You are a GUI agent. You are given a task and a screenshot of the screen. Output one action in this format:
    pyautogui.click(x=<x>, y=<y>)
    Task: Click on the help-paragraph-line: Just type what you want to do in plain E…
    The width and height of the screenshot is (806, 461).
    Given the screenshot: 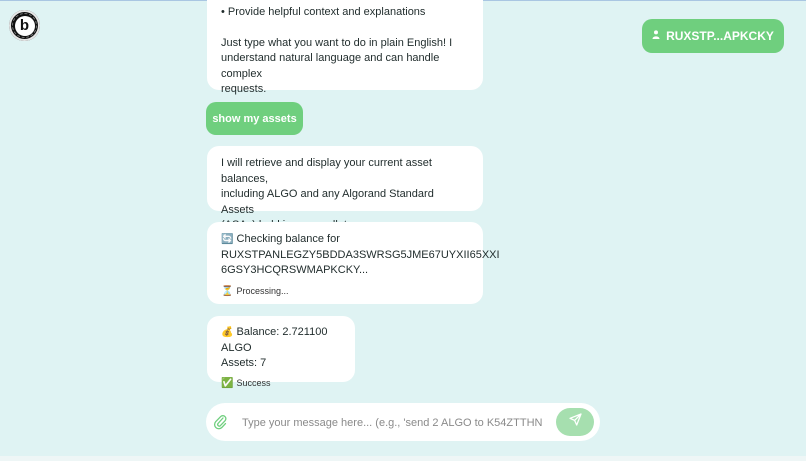 What is the action you would take?
    pyautogui.click(x=337, y=42)
    